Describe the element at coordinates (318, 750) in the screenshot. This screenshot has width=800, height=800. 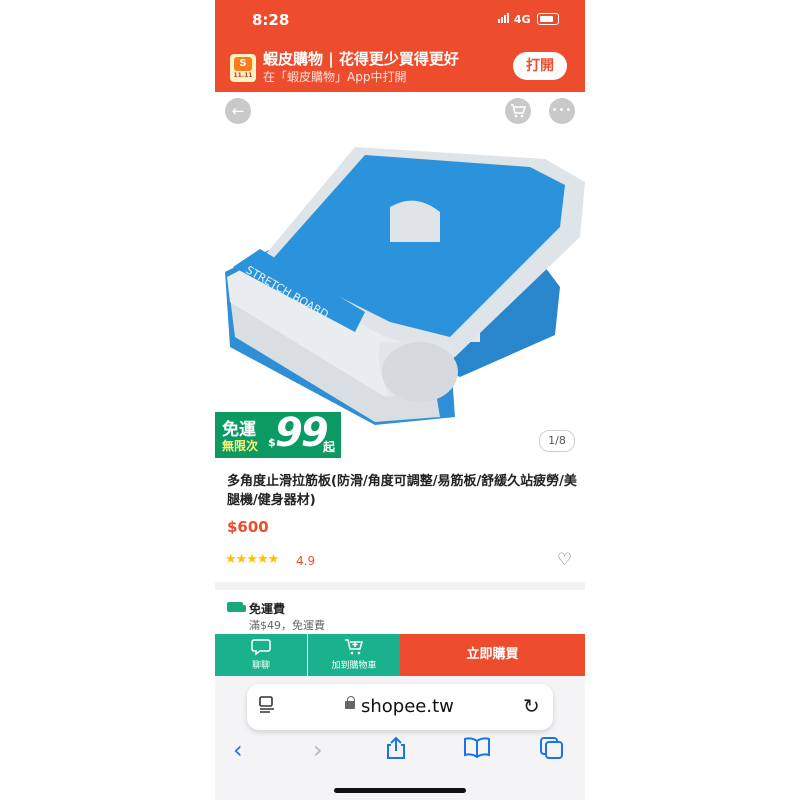
I see `forward-icon: ›` at that location.